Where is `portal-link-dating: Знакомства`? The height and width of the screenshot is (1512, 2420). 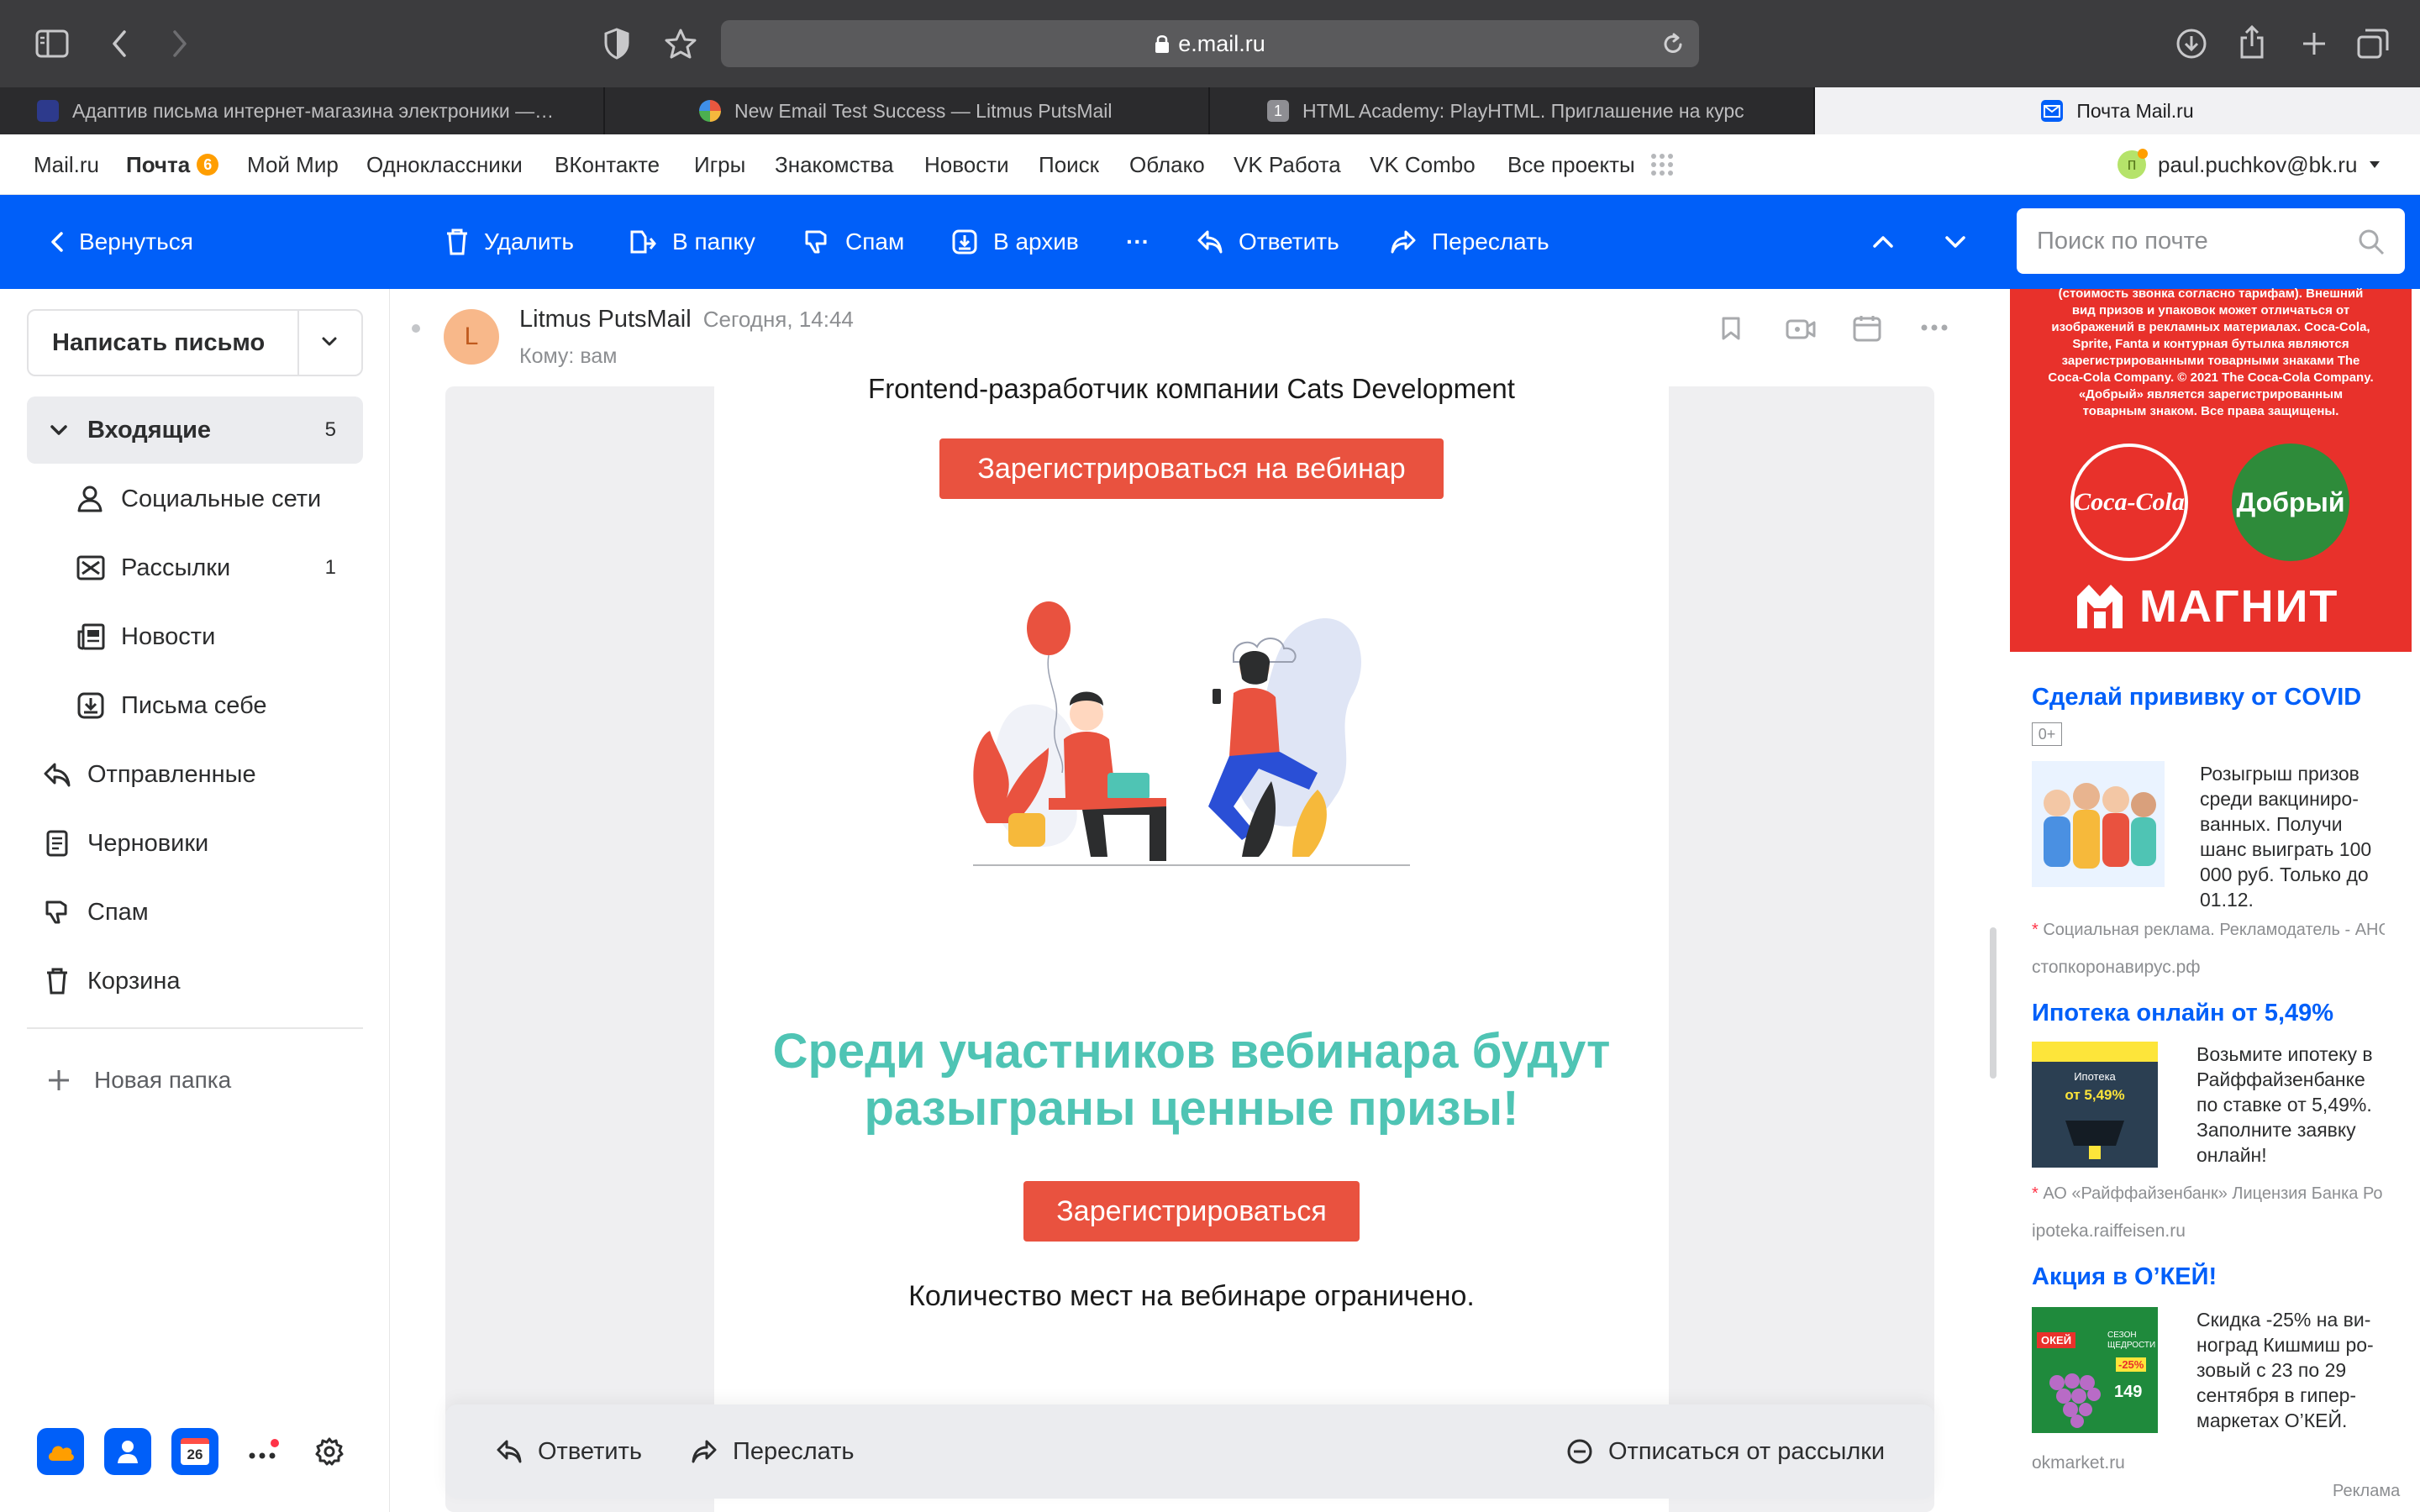
portal-link-dating: Знакомства is located at coordinates (834, 164).